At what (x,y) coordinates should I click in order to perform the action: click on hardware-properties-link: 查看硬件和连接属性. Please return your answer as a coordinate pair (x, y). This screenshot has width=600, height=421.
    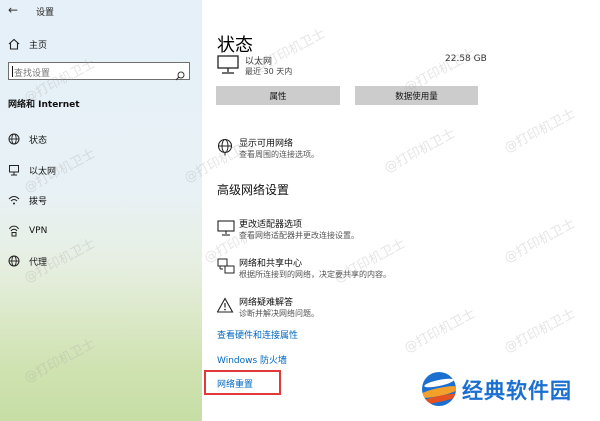
    Looking at the image, I should click on (257, 334).